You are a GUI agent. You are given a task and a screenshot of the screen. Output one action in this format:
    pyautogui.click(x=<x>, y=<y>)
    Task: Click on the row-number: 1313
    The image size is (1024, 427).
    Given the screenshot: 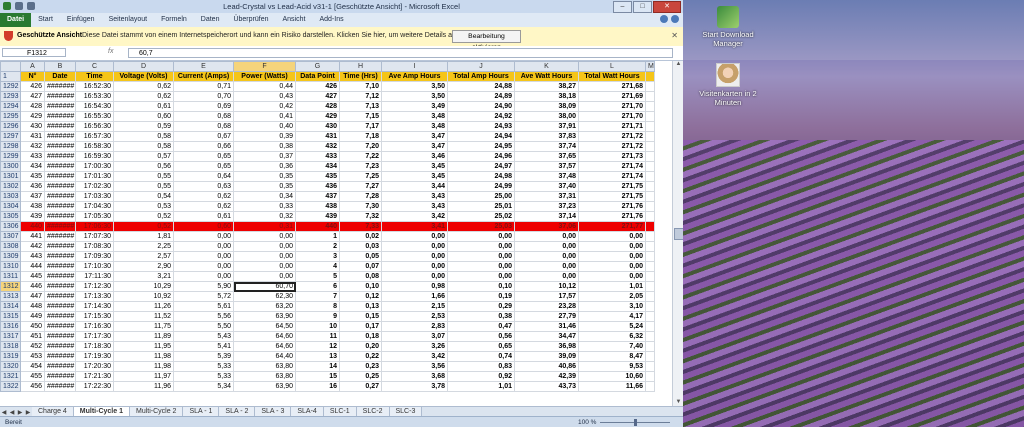 What is the action you would take?
    pyautogui.click(x=10, y=296)
    